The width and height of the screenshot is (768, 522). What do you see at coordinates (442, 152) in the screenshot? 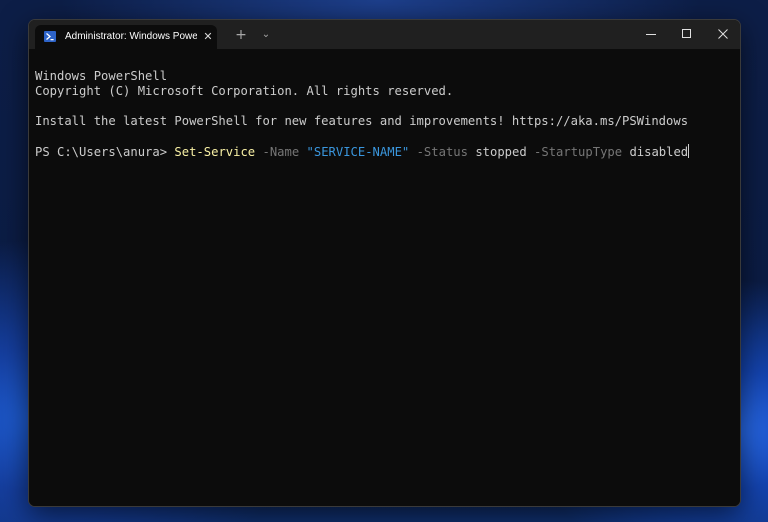
I see `param-status: -Status` at bounding box center [442, 152].